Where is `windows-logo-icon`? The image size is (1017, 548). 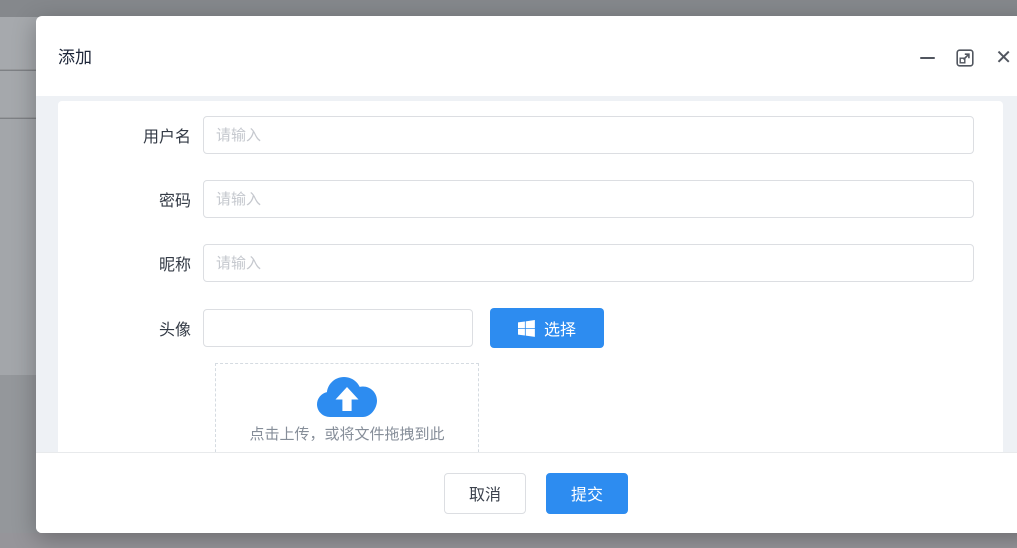 windows-logo-icon is located at coordinates (526, 328).